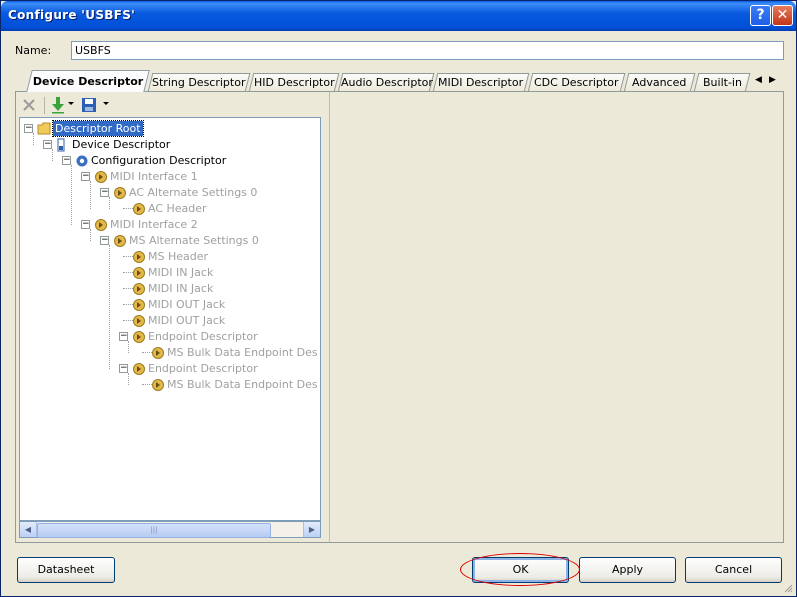 This screenshot has height=597, width=797. What do you see at coordinates (44, 105) in the screenshot?
I see `toolbar-divider` at bounding box center [44, 105].